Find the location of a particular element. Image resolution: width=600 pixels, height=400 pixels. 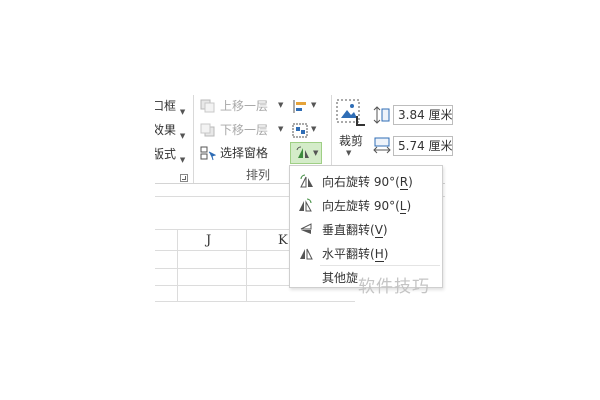

align-icon is located at coordinates (299, 106).